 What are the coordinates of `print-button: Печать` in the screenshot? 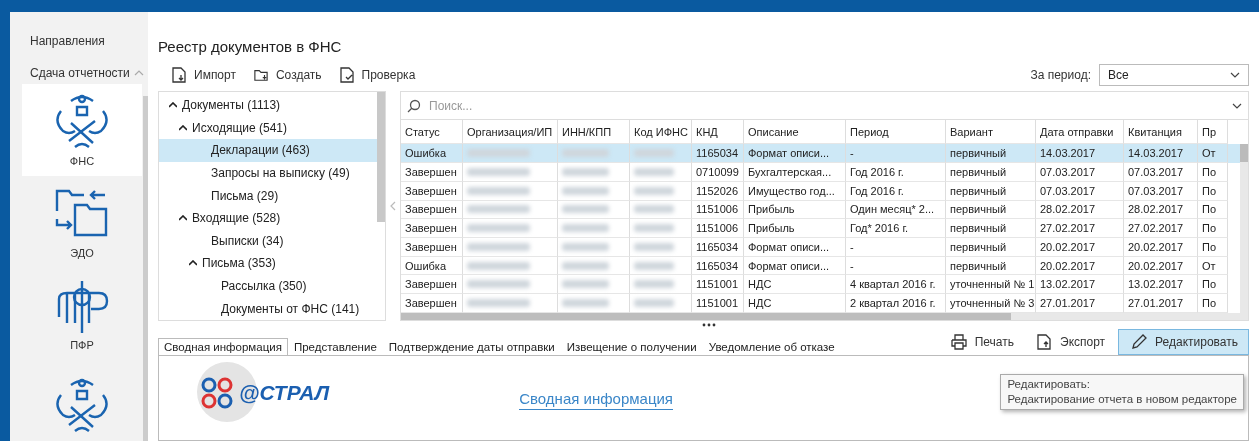 It's located at (982, 342).